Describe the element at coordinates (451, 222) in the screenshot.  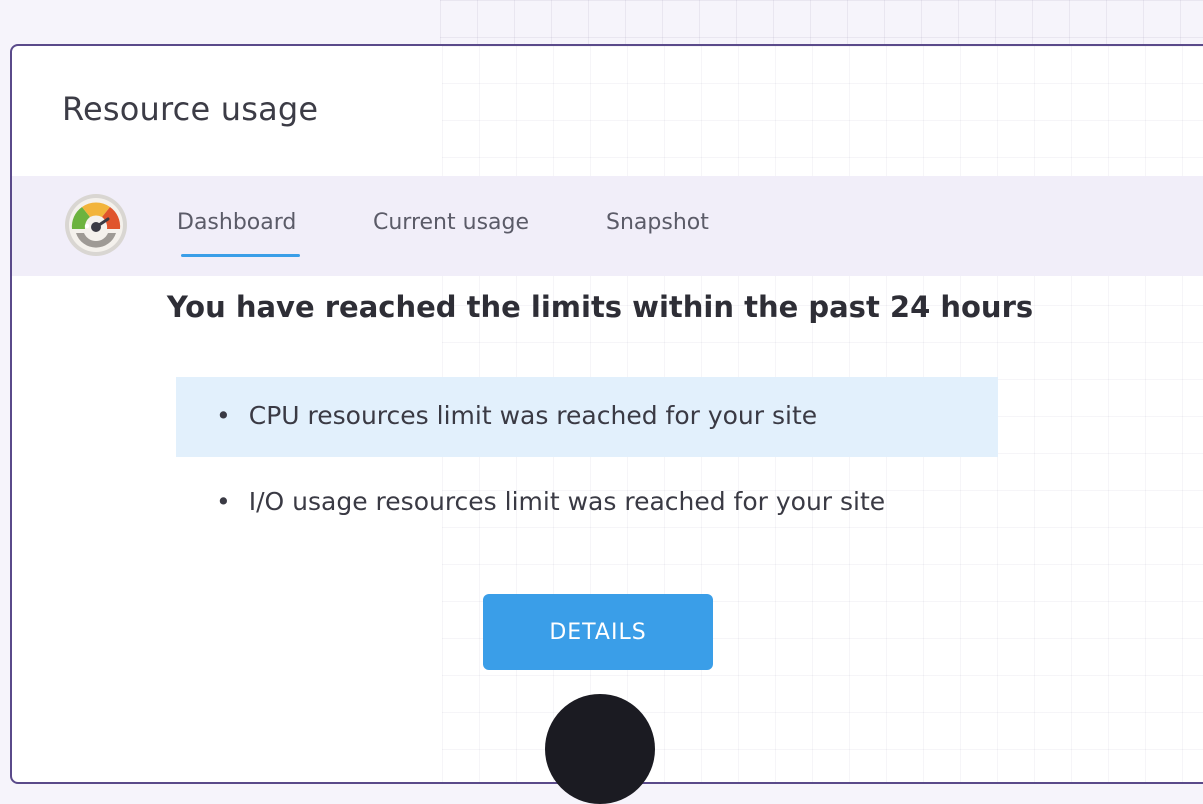
I see `tab-current-usage: Current usage` at that location.